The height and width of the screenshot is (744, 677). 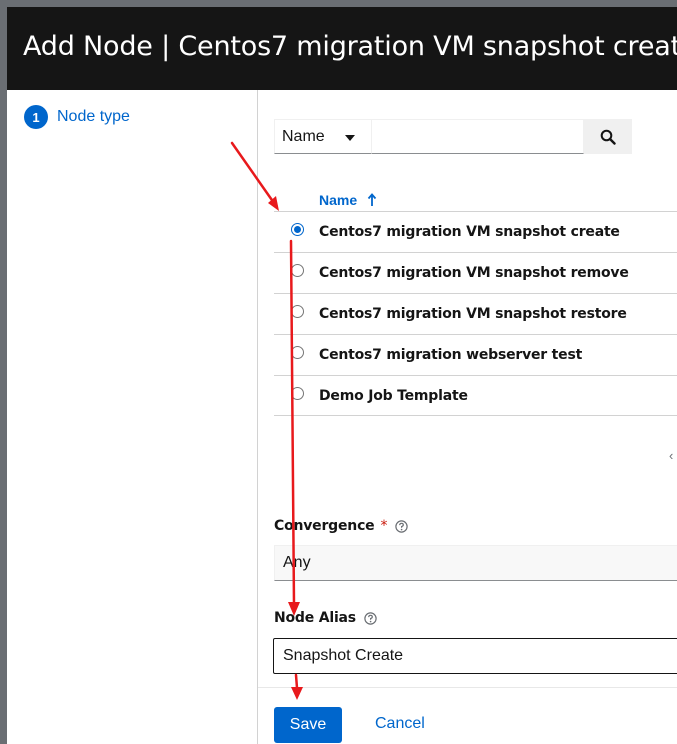 I want to click on filter-field-value: Name, so click(x=303, y=136).